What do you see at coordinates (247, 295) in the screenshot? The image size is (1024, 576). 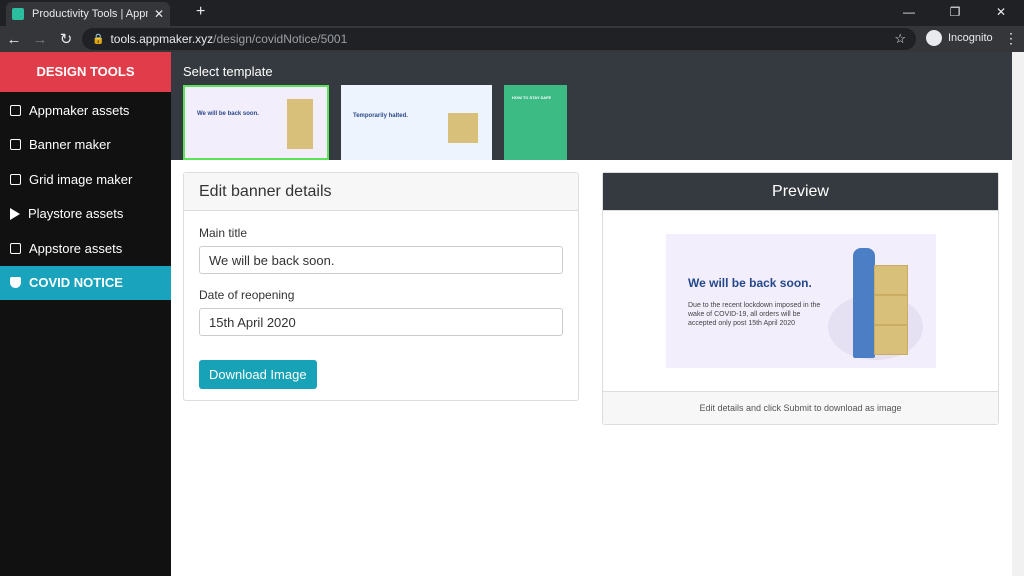 I see `date-label: Date of reopening` at bounding box center [247, 295].